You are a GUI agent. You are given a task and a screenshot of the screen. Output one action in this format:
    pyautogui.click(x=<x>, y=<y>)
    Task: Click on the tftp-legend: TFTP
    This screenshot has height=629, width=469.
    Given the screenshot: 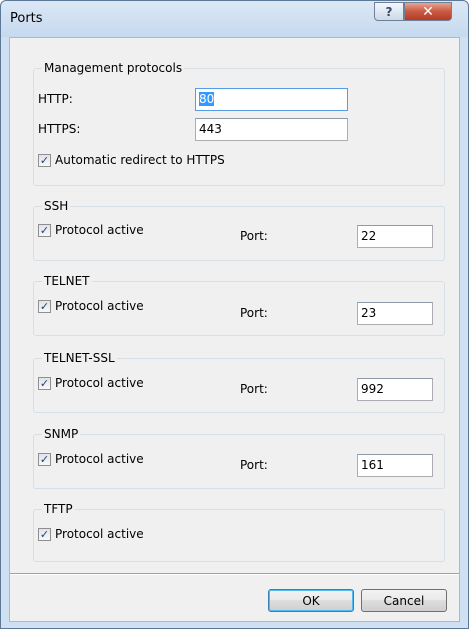 What is the action you would take?
    pyautogui.click(x=58, y=509)
    